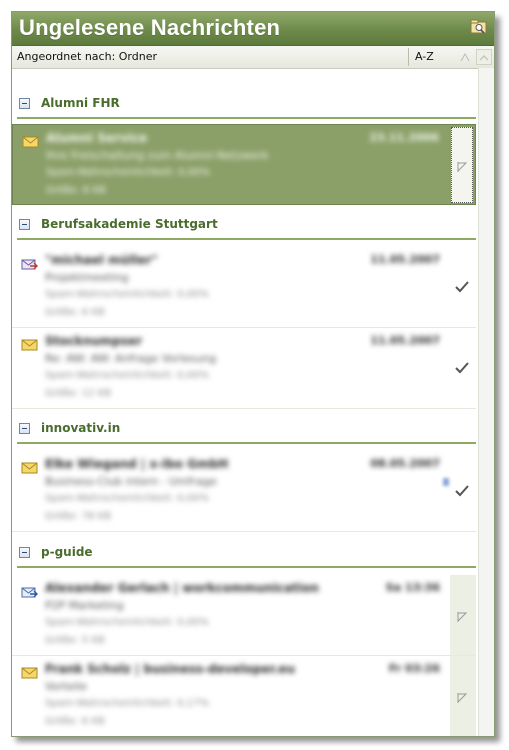 Image resolution: width=509 pixels, height=750 pixels. What do you see at coordinates (405, 463) in the screenshot?
I see `message-date: 08.05.2007` at bounding box center [405, 463].